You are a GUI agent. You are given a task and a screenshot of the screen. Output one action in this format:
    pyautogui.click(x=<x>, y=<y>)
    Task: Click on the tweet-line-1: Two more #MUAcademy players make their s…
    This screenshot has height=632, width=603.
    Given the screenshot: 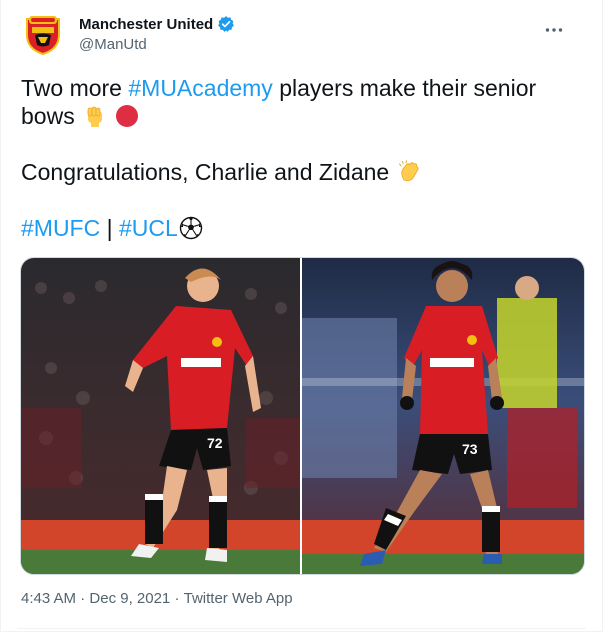 What is the action you would take?
    pyautogui.click(x=301, y=88)
    